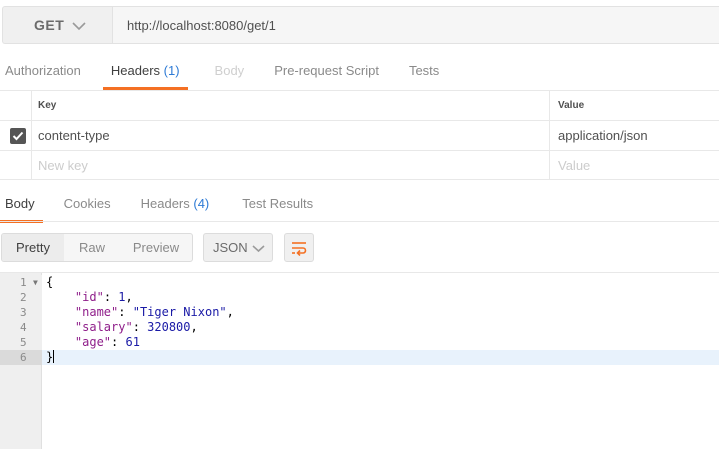 This screenshot has height=449, width=719. What do you see at coordinates (634, 135) in the screenshot?
I see `header-value-cell: application/json` at bounding box center [634, 135].